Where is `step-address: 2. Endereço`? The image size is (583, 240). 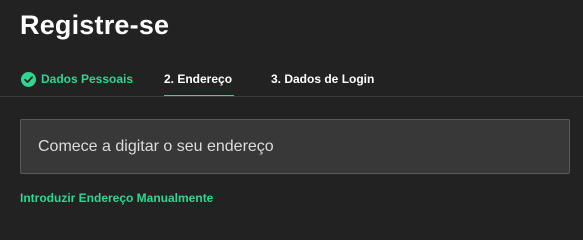
step-address: 2. Endereço is located at coordinates (198, 79).